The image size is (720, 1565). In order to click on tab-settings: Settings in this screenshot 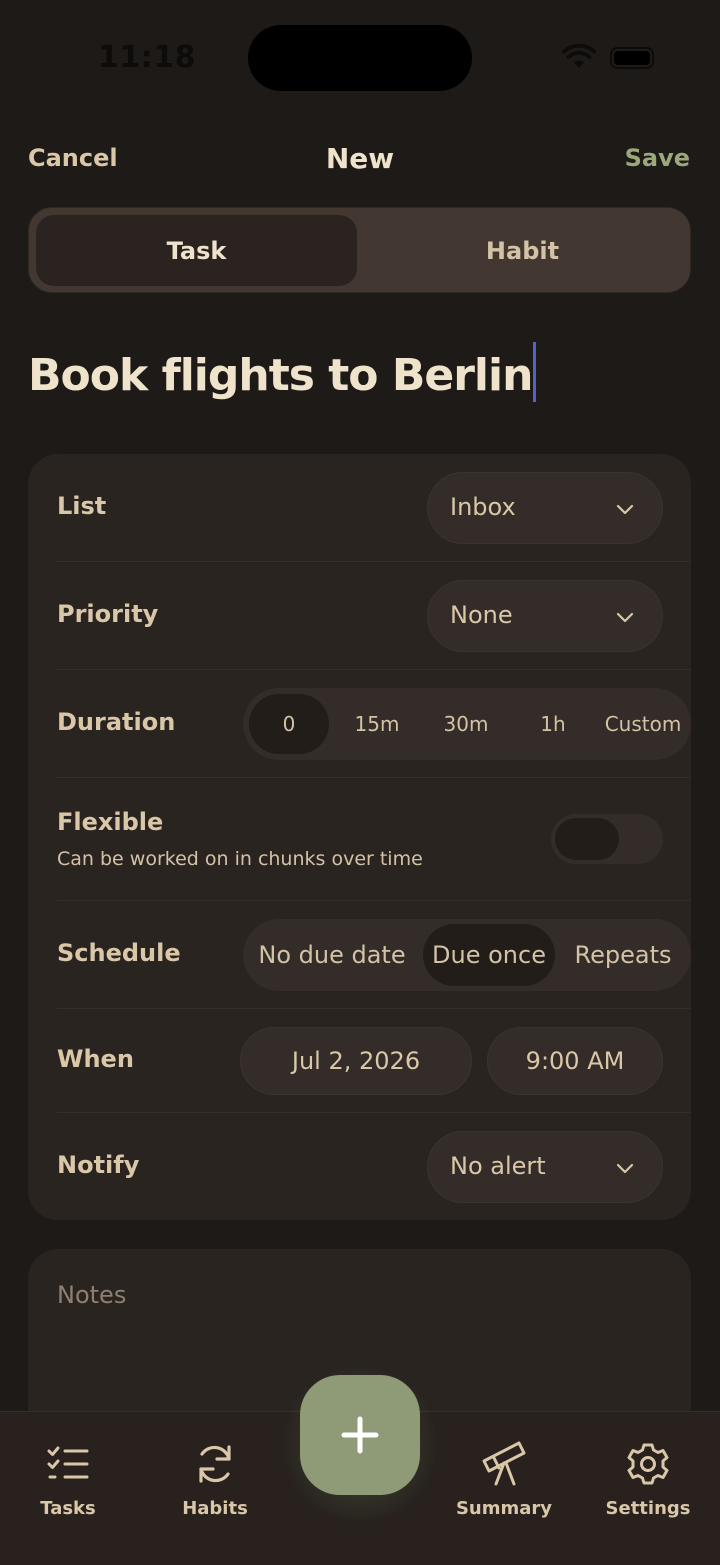, I will do `click(648, 1479)`.